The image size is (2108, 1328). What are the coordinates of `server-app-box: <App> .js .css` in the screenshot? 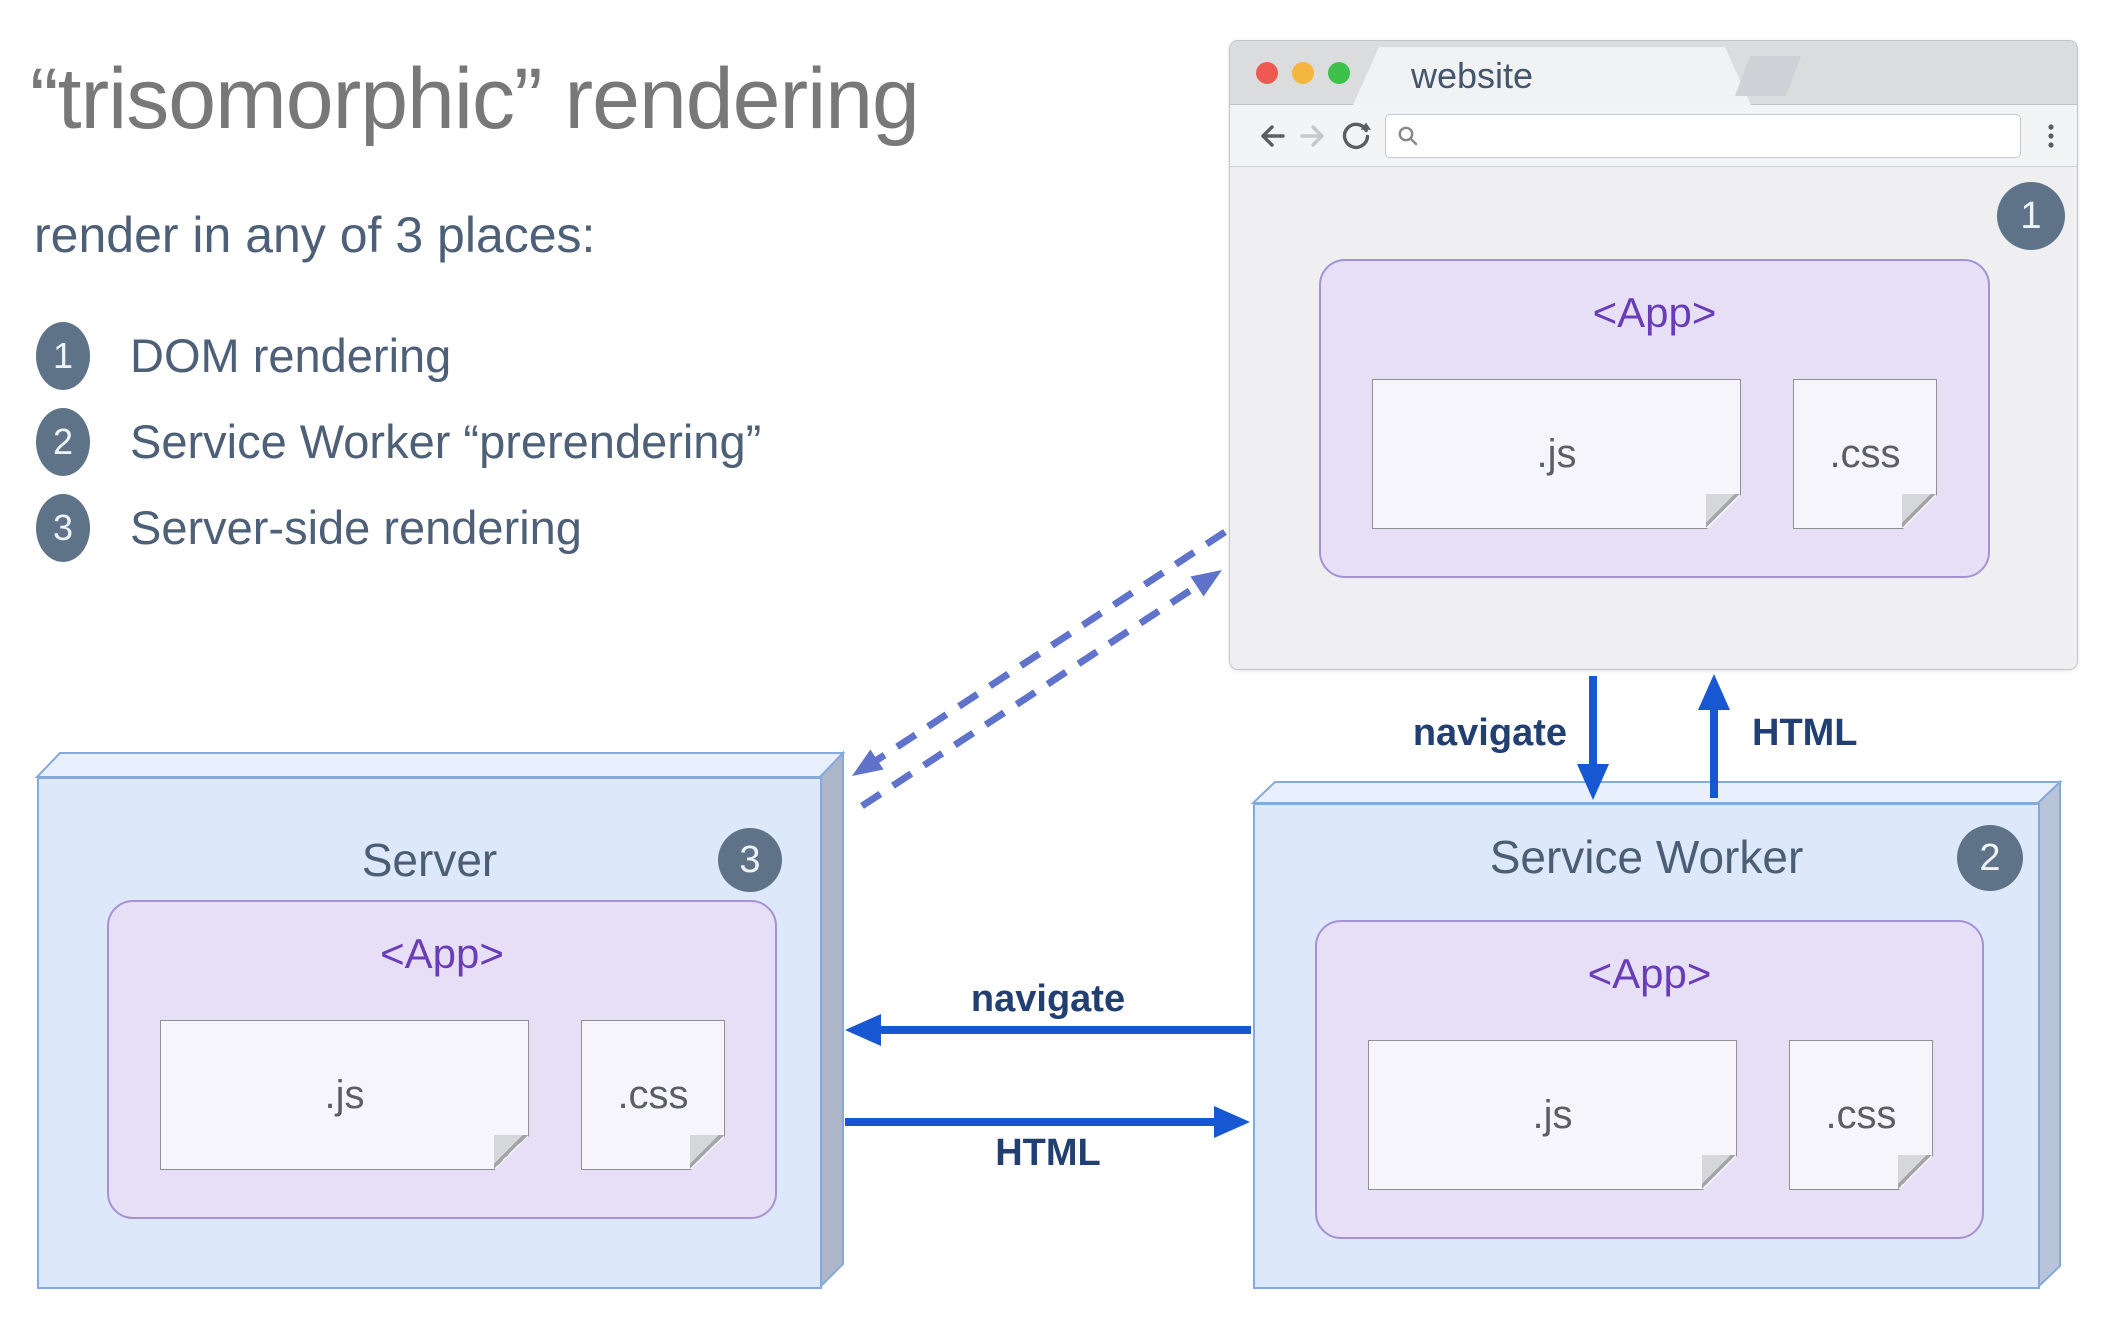 It's located at (442, 1059).